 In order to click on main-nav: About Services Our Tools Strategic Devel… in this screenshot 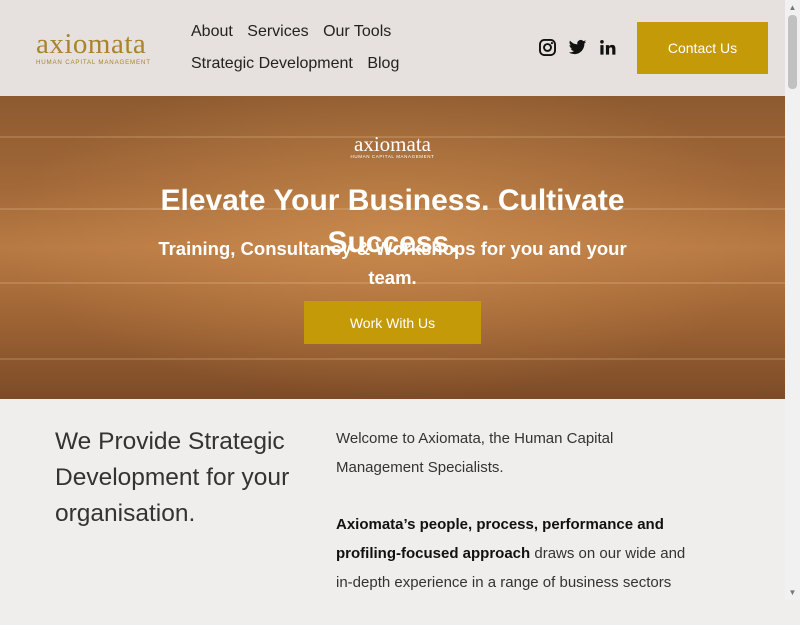, I will do `click(300, 52)`.